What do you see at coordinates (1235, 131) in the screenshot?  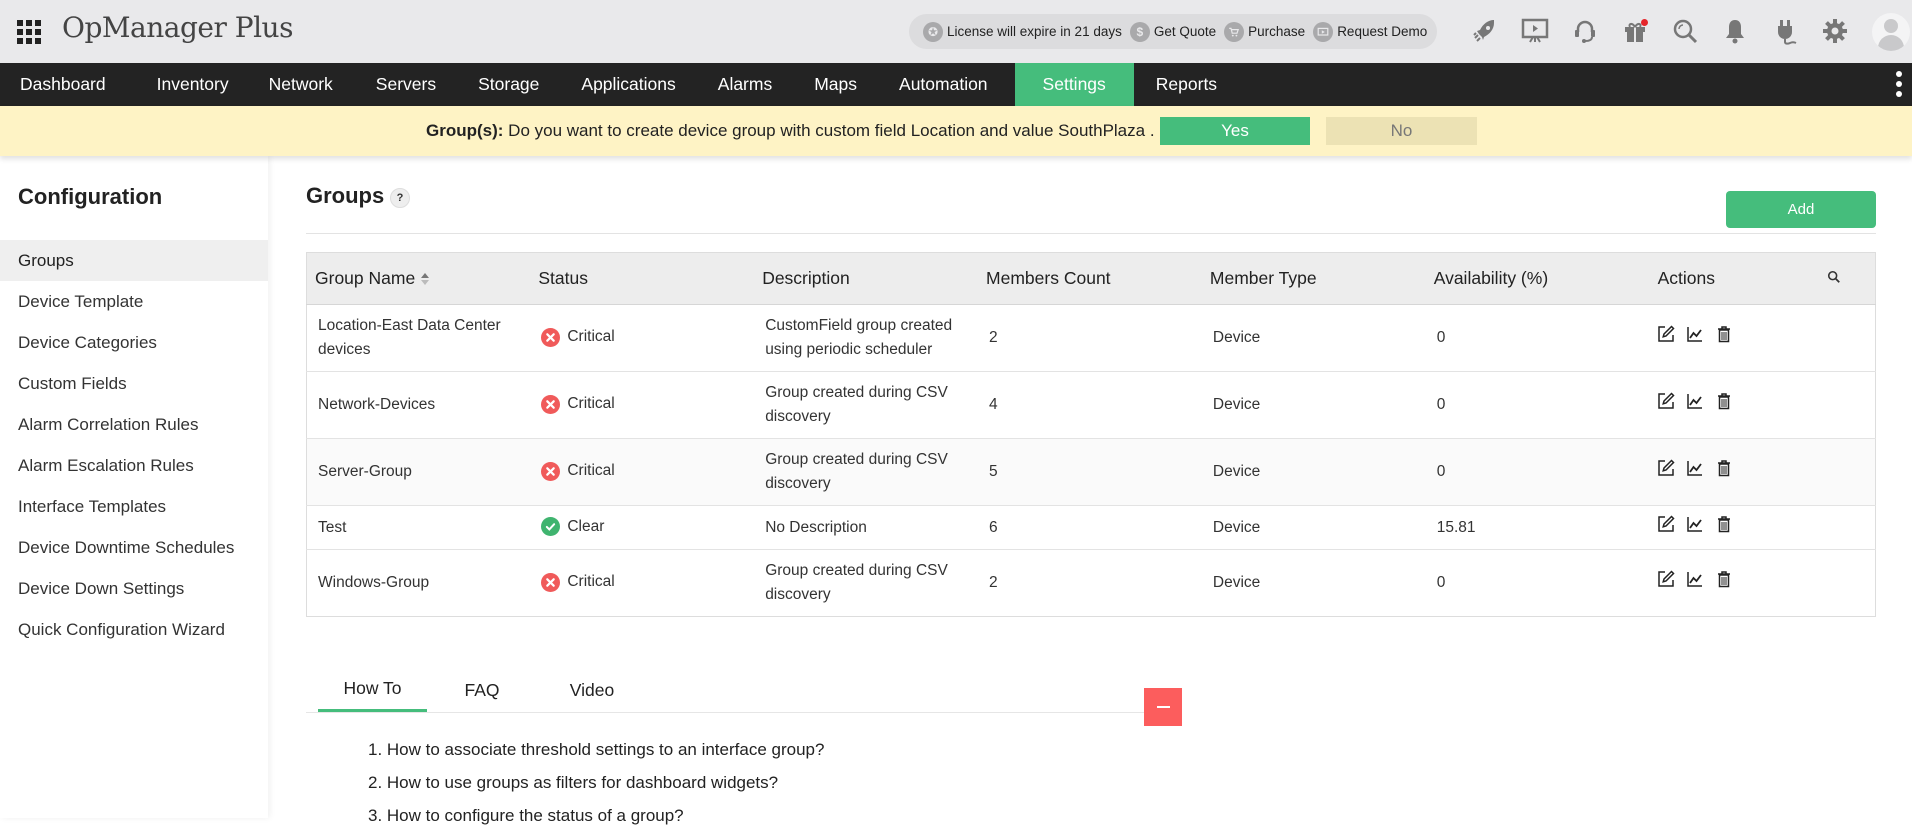 I see `yes-button: Yes` at bounding box center [1235, 131].